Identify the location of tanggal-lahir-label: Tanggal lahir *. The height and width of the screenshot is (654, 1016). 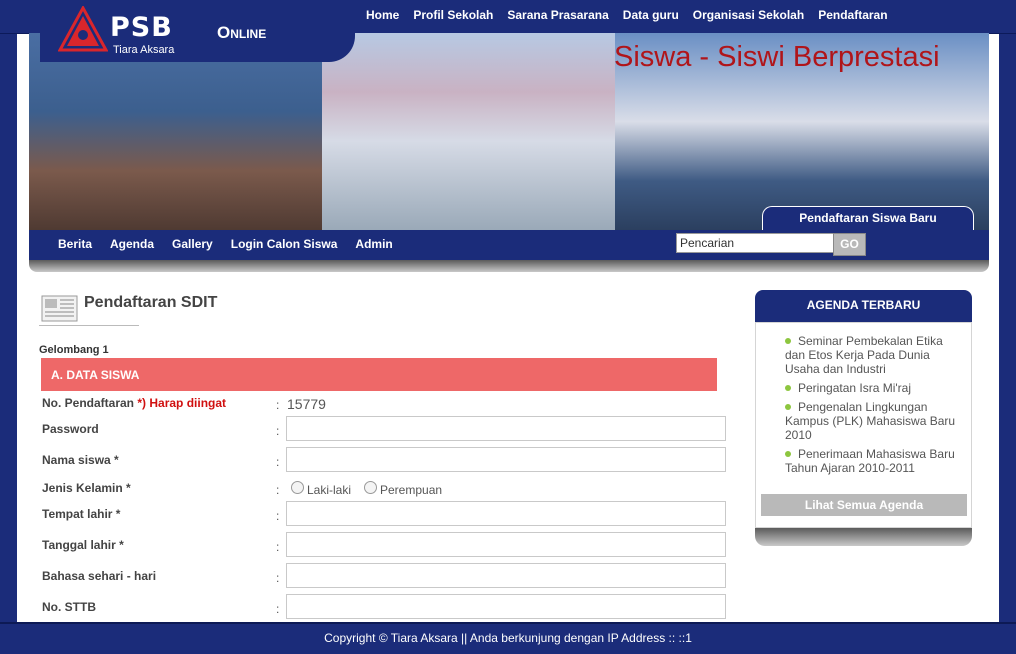
(83, 545).